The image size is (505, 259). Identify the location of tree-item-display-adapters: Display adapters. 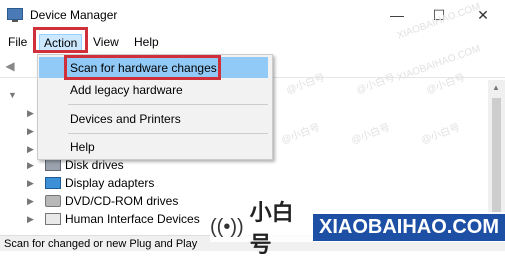
(99, 183).